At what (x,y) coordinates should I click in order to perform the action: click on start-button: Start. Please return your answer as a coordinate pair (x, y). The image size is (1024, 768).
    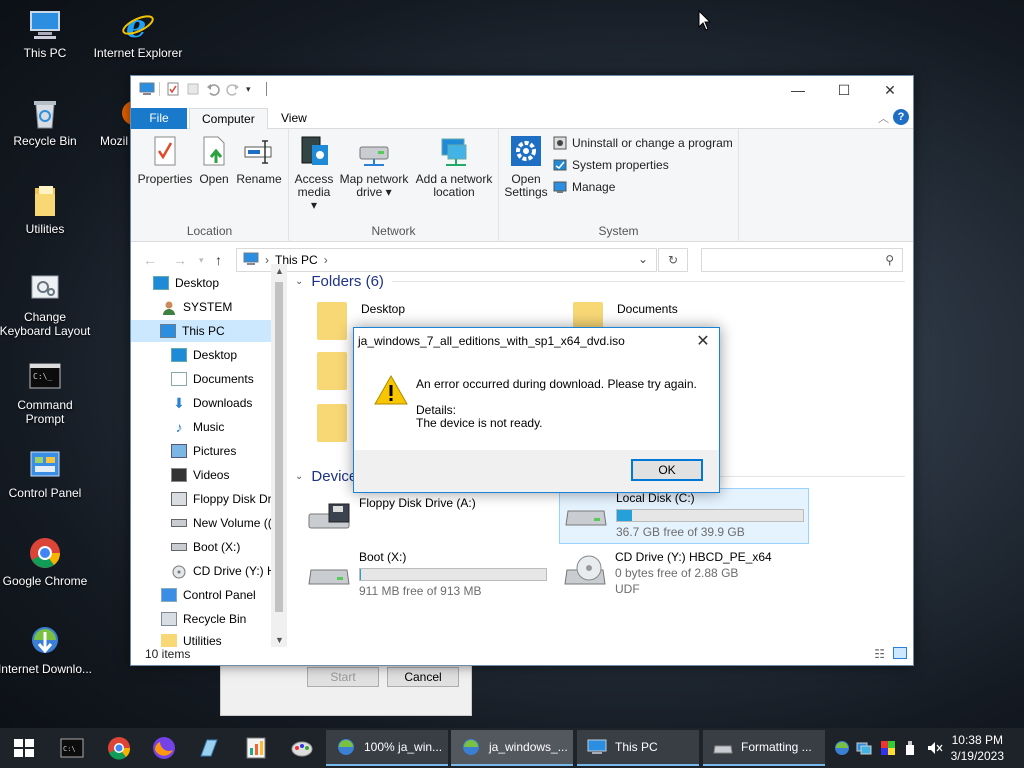
    Looking at the image, I should click on (343, 677).